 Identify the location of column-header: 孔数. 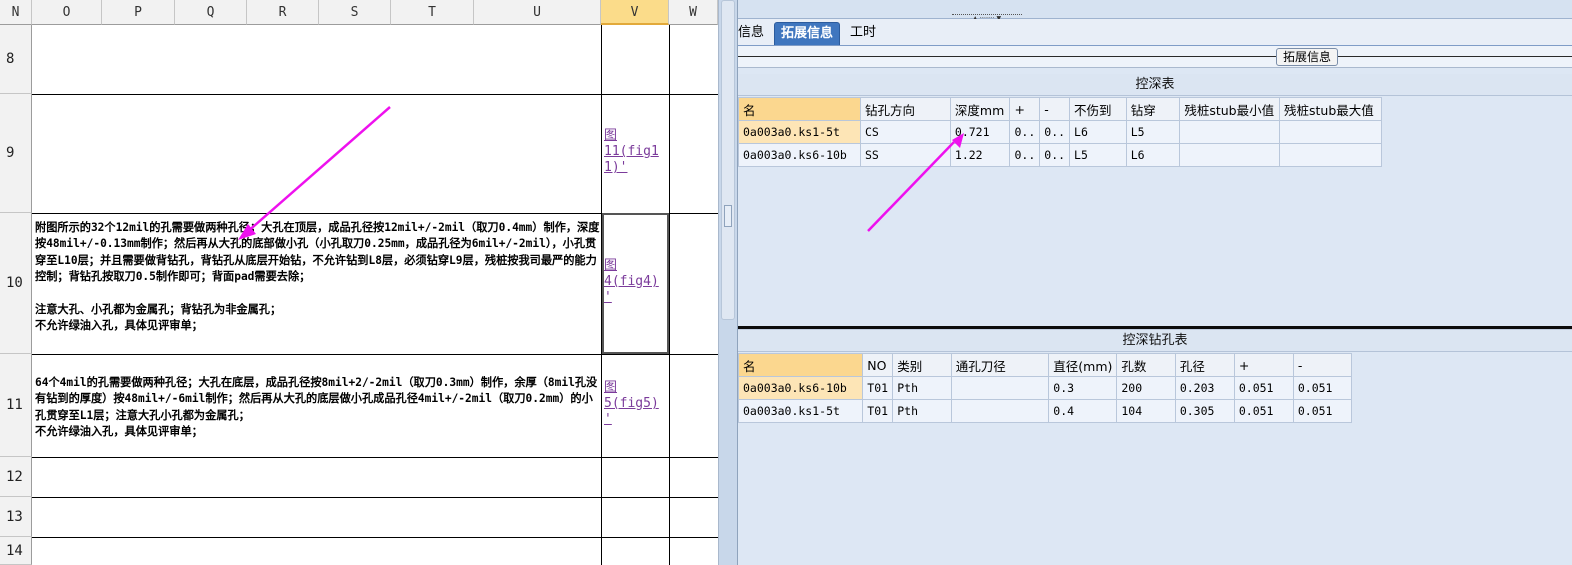
(1146, 365).